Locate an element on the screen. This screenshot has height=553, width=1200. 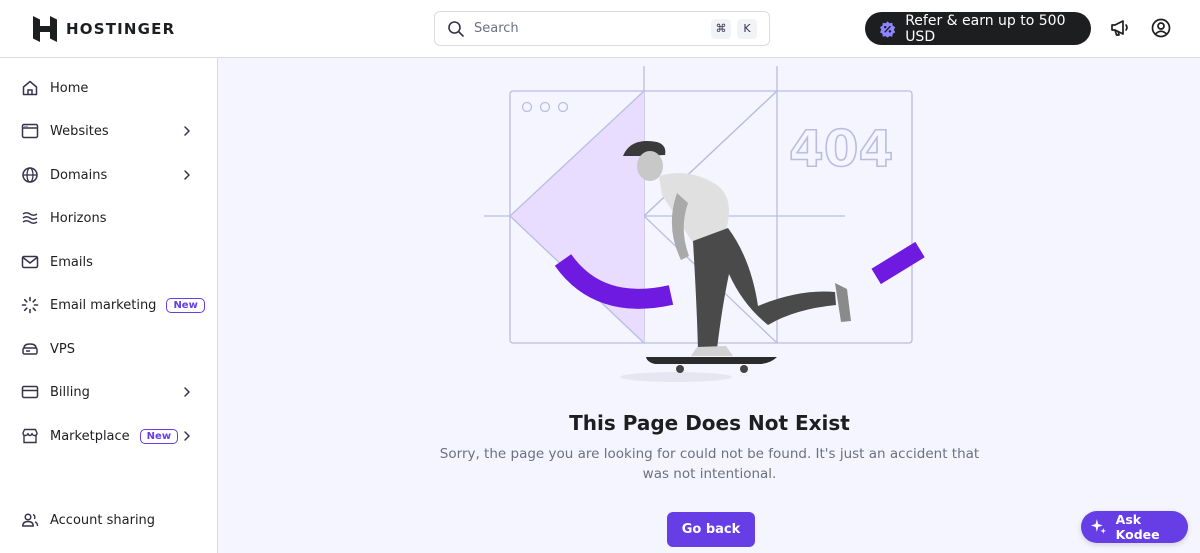
sidebar-item-label: Home is located at coordinates (69, 88).